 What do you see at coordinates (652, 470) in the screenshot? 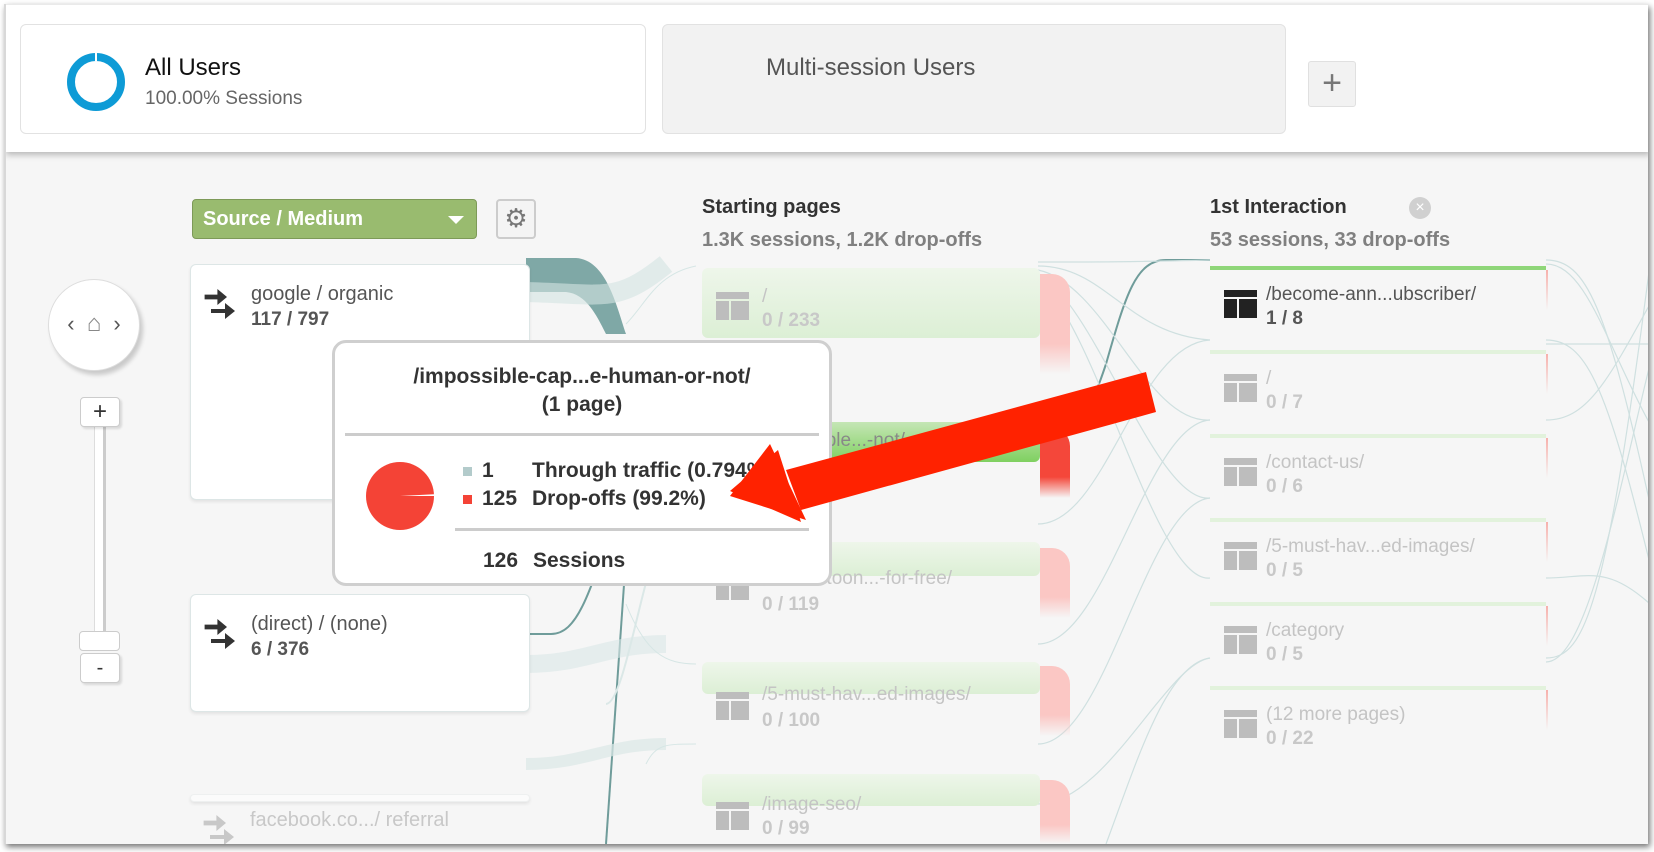
I see `row-label: Through traffic (0.794%)` at bounding box center [652, 470].